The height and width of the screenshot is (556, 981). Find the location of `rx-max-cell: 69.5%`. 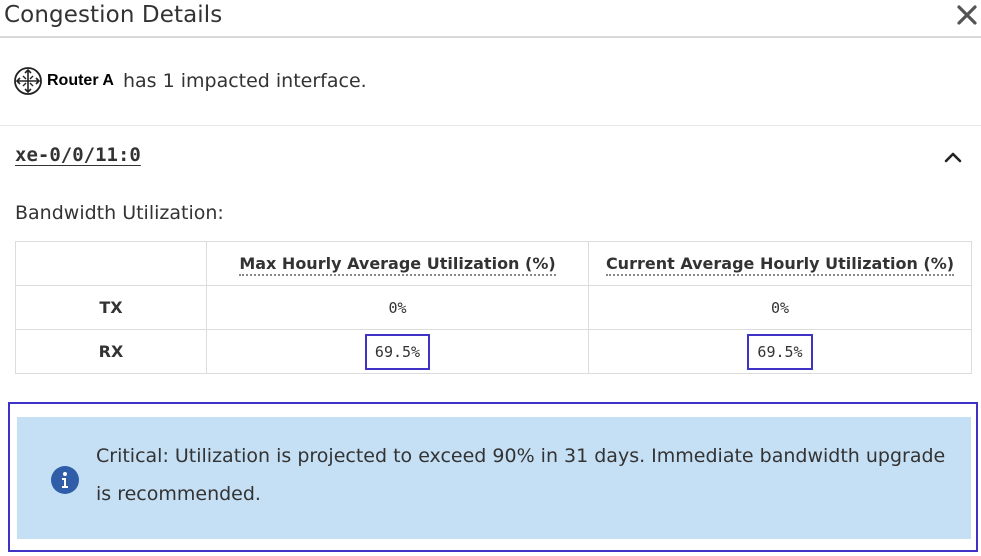

rx-max-cell: 69.5% is located at coordinates (397, 351).